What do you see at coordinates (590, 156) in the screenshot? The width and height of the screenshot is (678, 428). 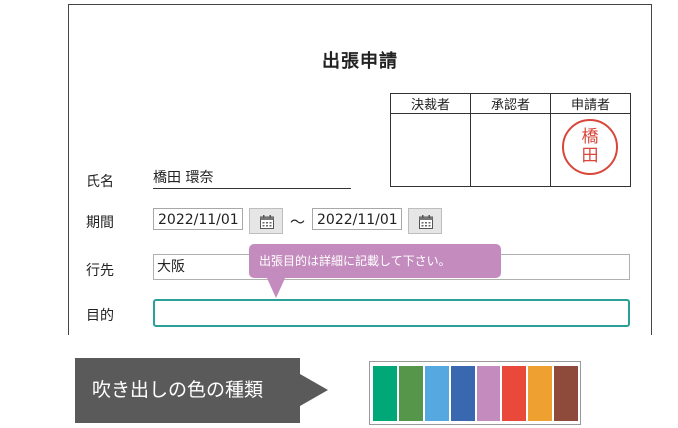 I see `stamp-char-2: 田` at bounding box center [590, 156].